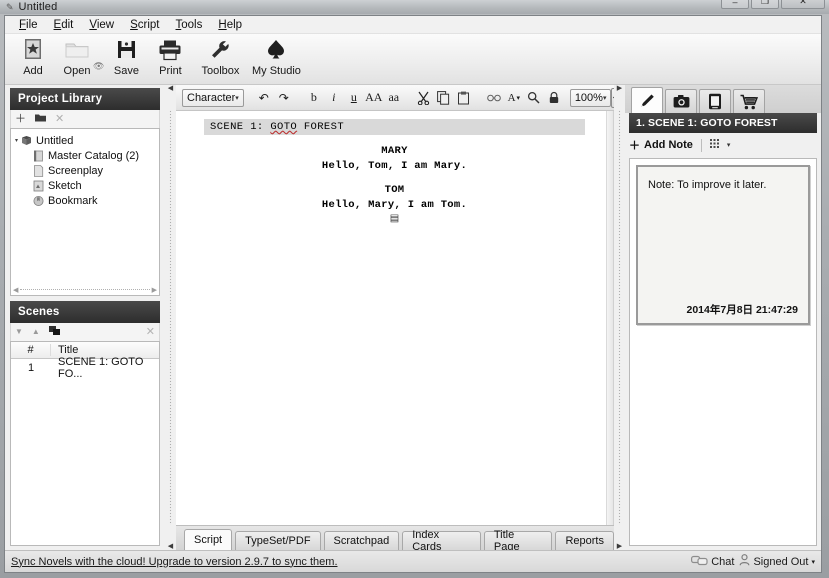 The width and height of the screenshot is (829, 578). Describe the element at coordinates (514, 98) in the screenshot. I see `text-style-button: A ▾` at that location.